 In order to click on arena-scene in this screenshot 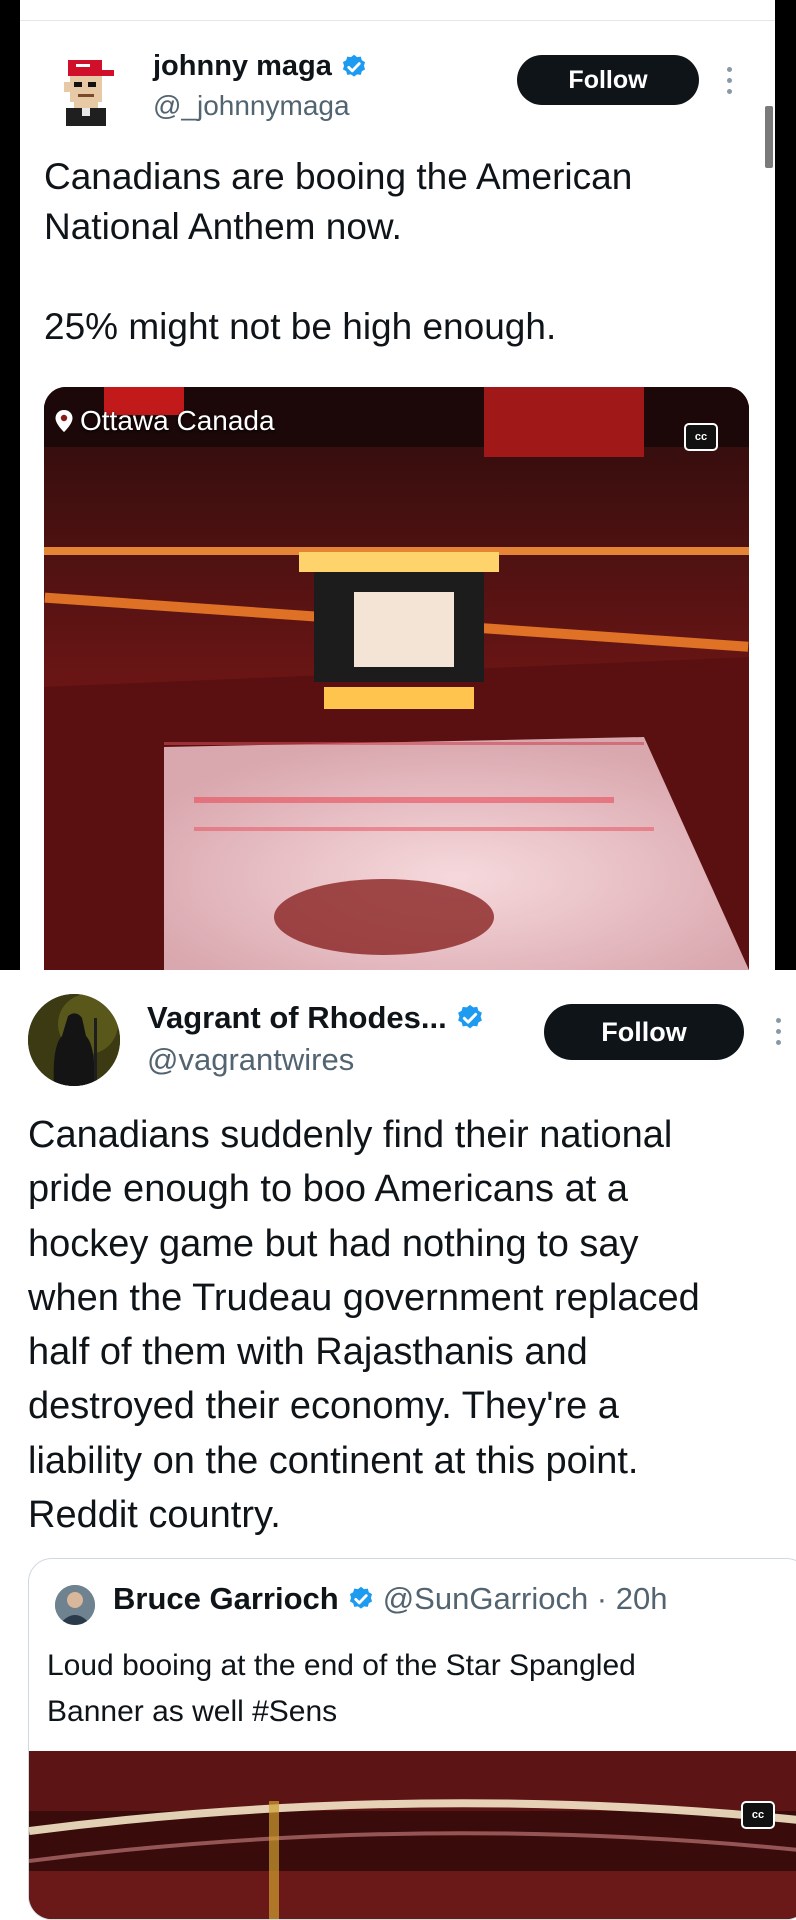, I will do `click(412, 1835)`.